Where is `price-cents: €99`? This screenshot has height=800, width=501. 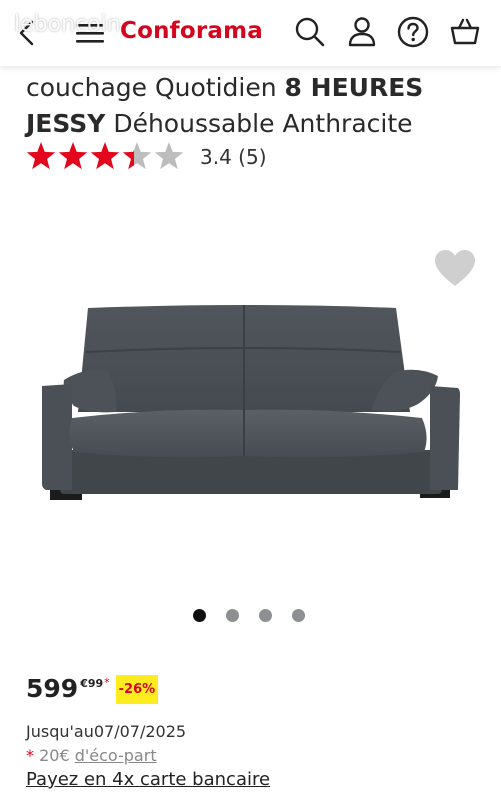
price-cents: €99 is located at coordinates (92, 683).